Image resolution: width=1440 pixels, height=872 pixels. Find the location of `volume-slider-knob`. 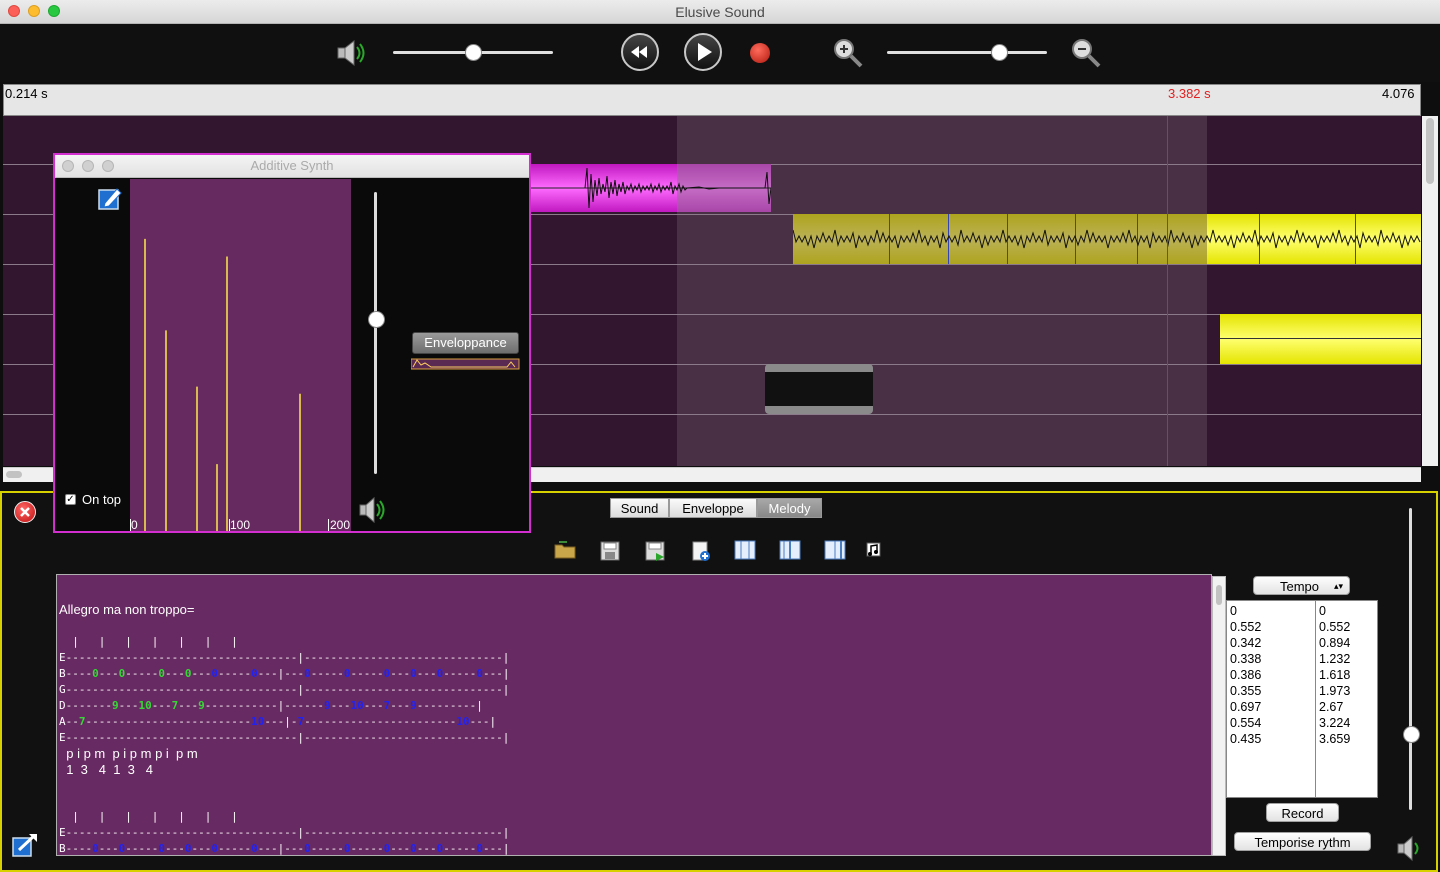

volume-slider-knob is located at coordinates (473, 52).